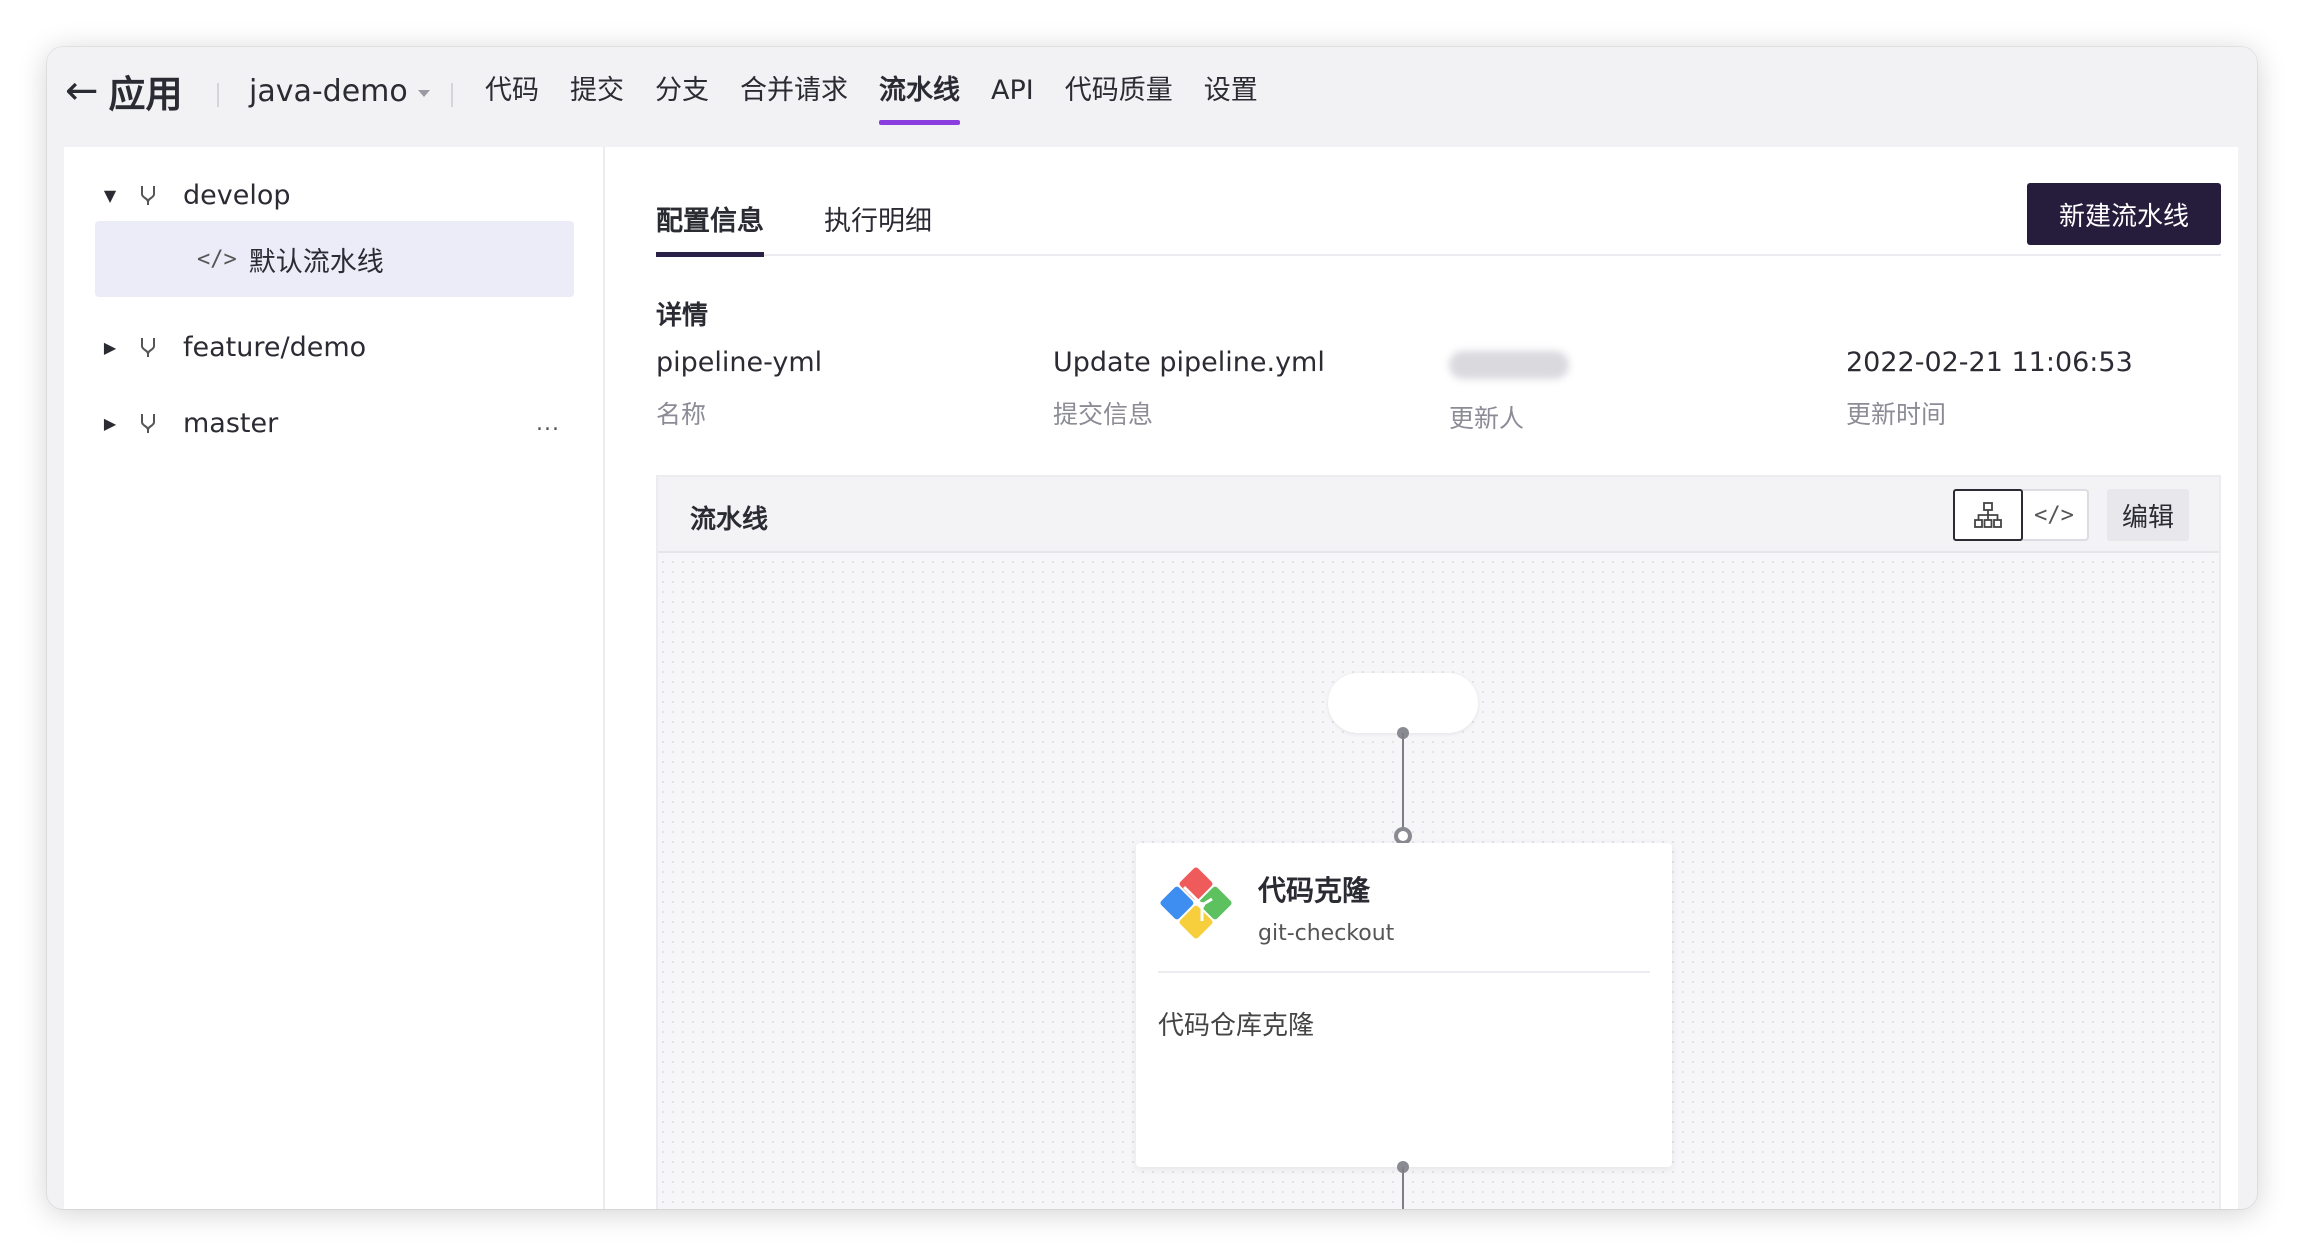 The image size is (2304, 1256). What do you see at coordinates (2148, 515) in the screenshot?
I see `edit-button: 编辑` at bounding box center [2148, 515].